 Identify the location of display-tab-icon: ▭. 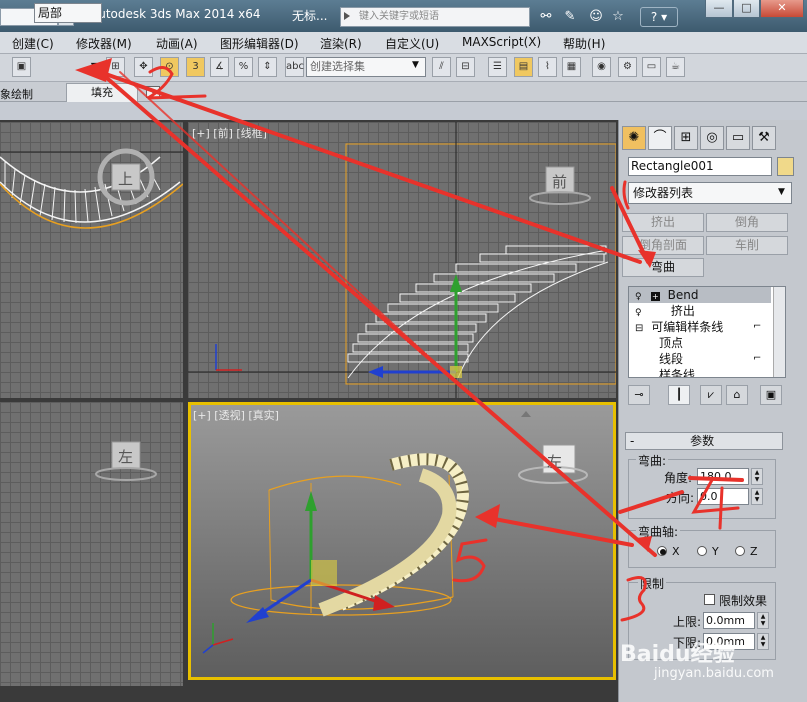
(738, 138).